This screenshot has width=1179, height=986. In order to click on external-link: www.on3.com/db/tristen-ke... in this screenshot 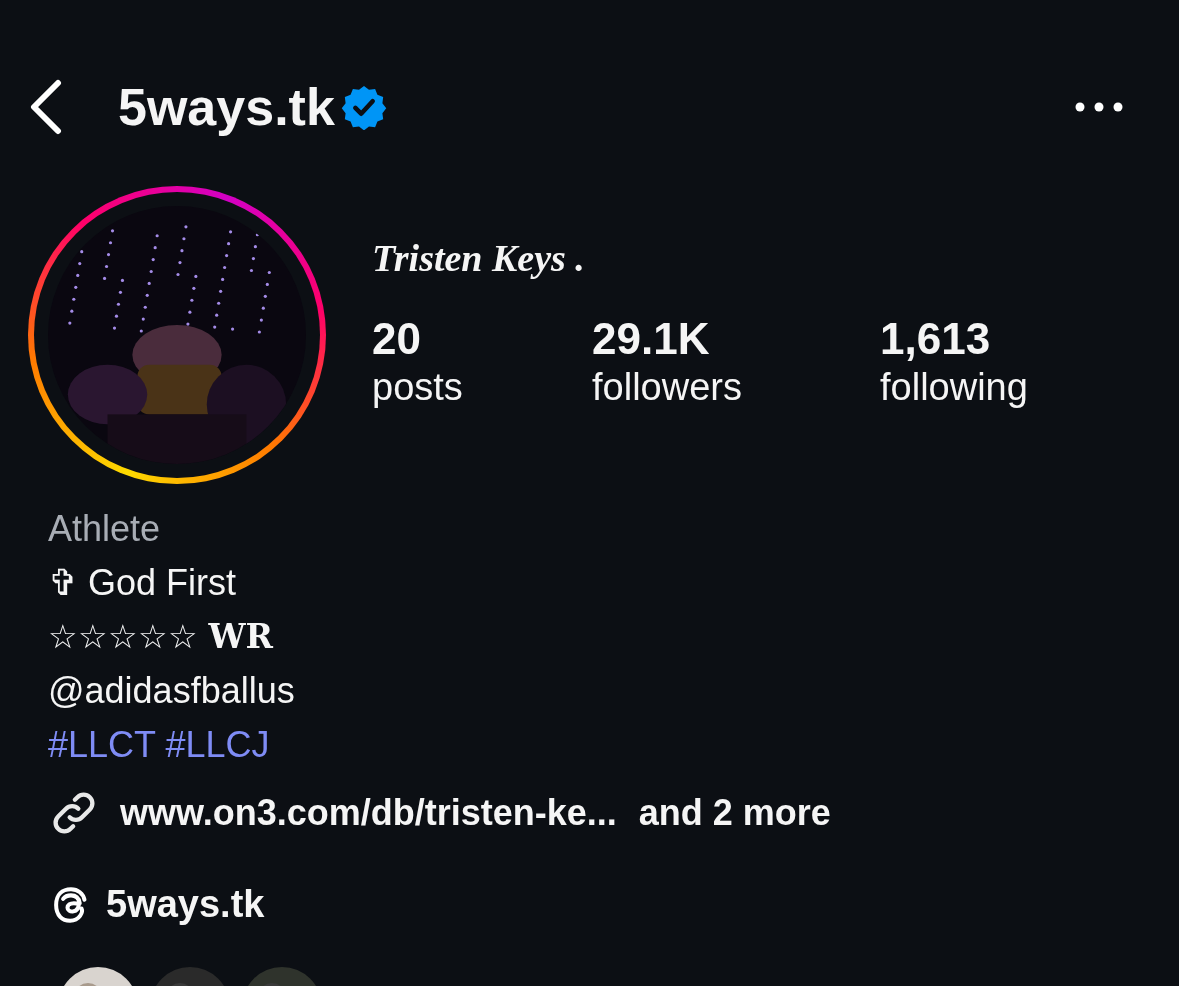, I will do `click(368, 813)`.